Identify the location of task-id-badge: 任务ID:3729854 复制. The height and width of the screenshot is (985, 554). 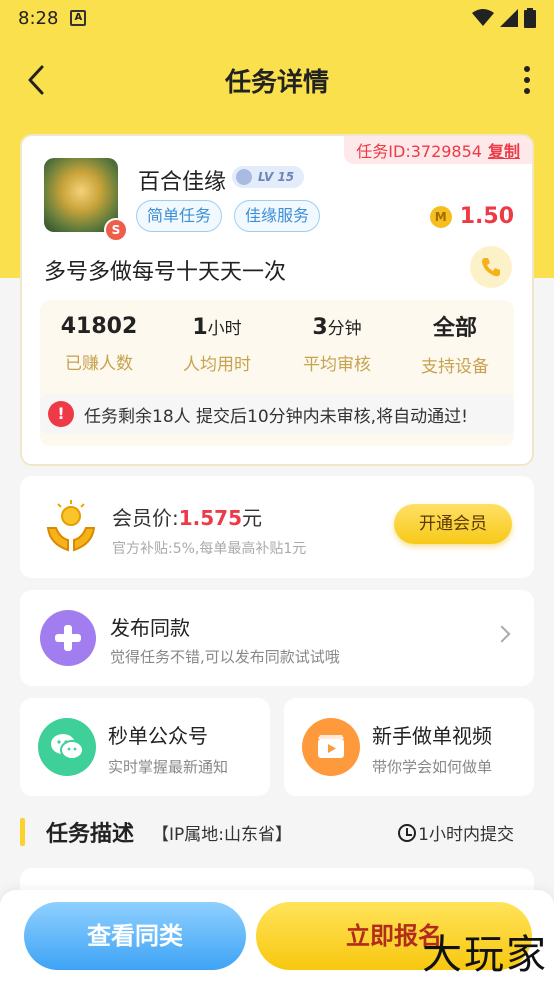
(438, 150).